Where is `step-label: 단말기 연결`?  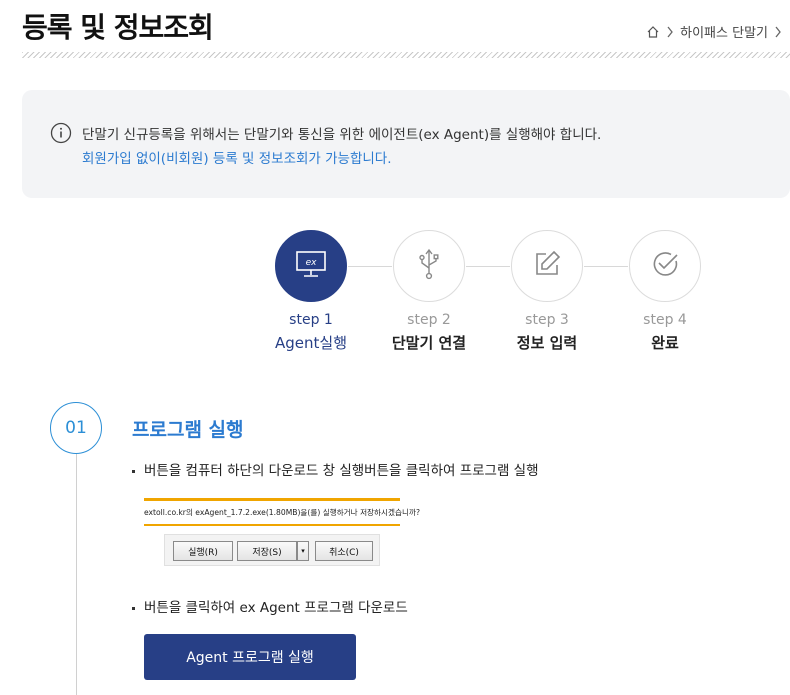 step-label: 단말기 연결 is located at coordinates (429, 343).